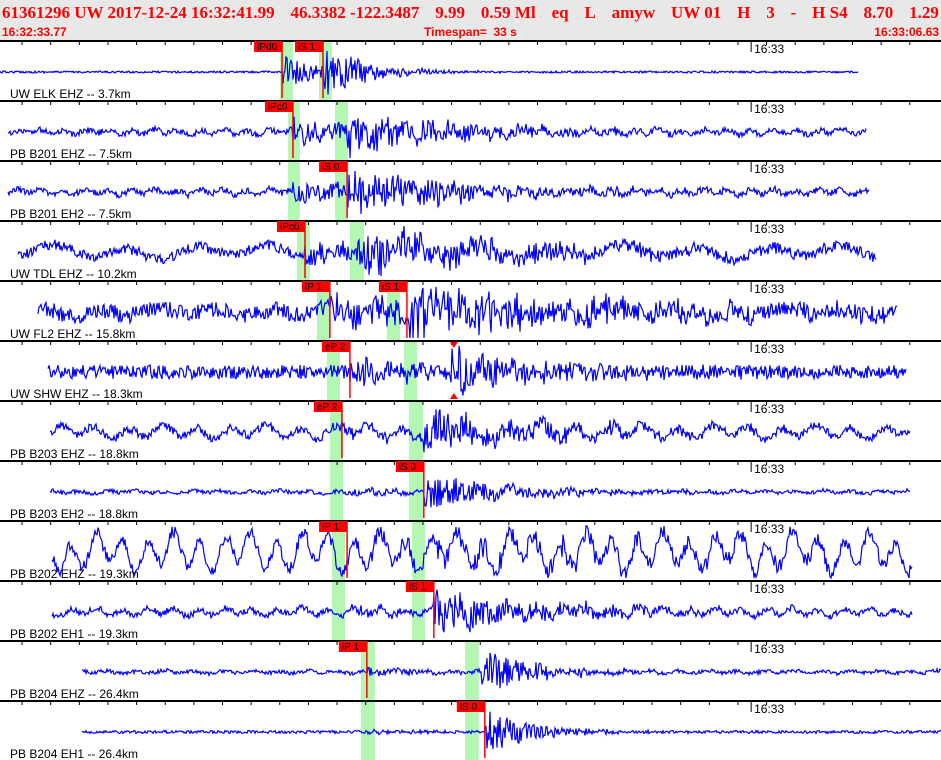 The width and height of the screenshot is (941, 760). Describe the element at coordinates (453, 345) in the screenshot. I see `amplitude-marker-top-icon` at that location.